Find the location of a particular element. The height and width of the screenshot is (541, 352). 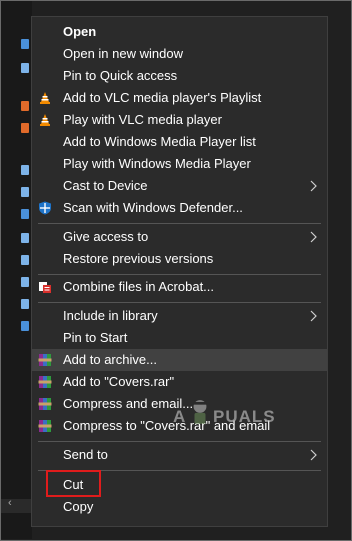

menu-item-label: Open in new window is located at coordinates (123, 53).